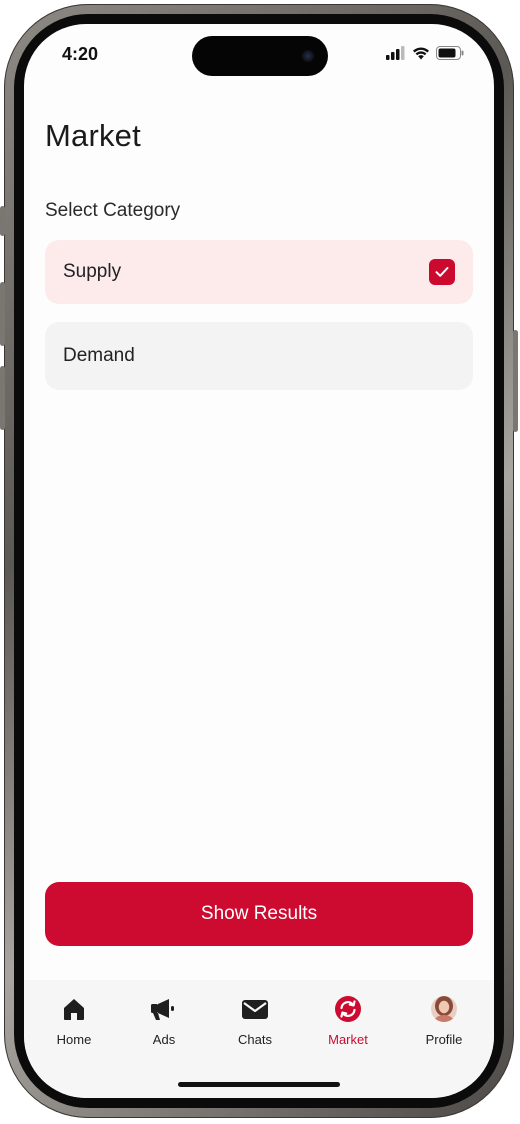 The image size is (520, 1124). What do you see at coordinates (80, 54) in the screenshot?
I see `status-time: 4:20` at bounding box center [80, 54].